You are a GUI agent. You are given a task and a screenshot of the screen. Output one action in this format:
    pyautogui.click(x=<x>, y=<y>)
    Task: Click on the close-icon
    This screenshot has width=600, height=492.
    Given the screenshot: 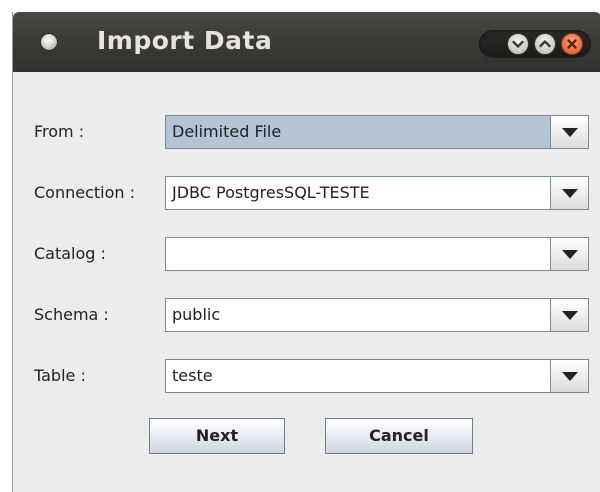 What is the action you would take?
    pyautogui.click(x=572, y=44)
    